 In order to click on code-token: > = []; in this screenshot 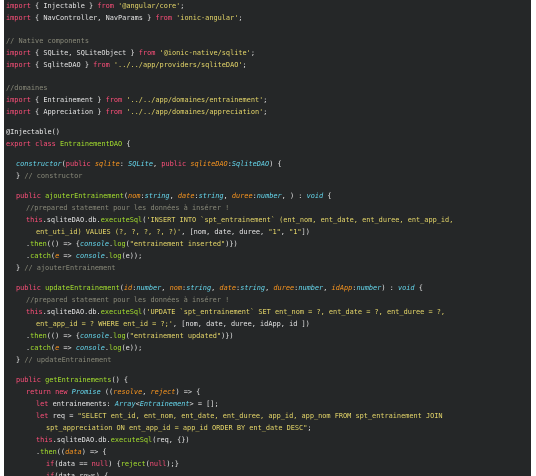, I will do `click(204, 404)`.